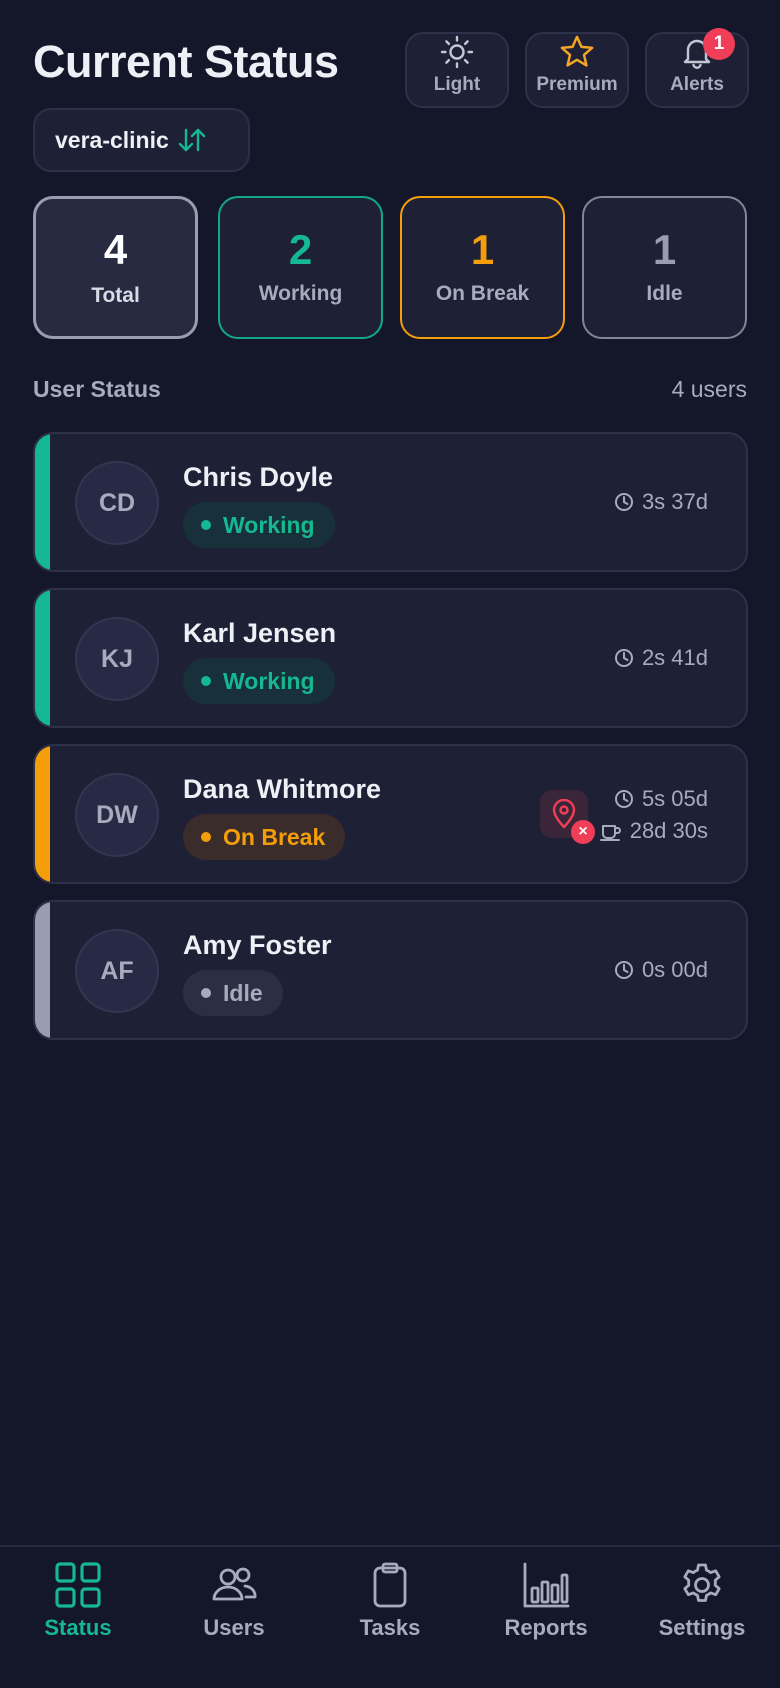 This screenshot has height=1688, width=780. I want to click on page-title: Current Status, so click(186, 61).